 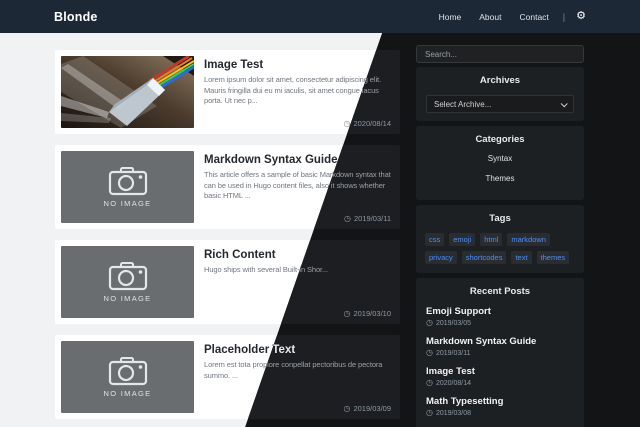 What do you see at coordinates (449, 412) in the screenshot?
I see `recent-post-date: ◷2019/03/08` at bounding box center [449, 412].